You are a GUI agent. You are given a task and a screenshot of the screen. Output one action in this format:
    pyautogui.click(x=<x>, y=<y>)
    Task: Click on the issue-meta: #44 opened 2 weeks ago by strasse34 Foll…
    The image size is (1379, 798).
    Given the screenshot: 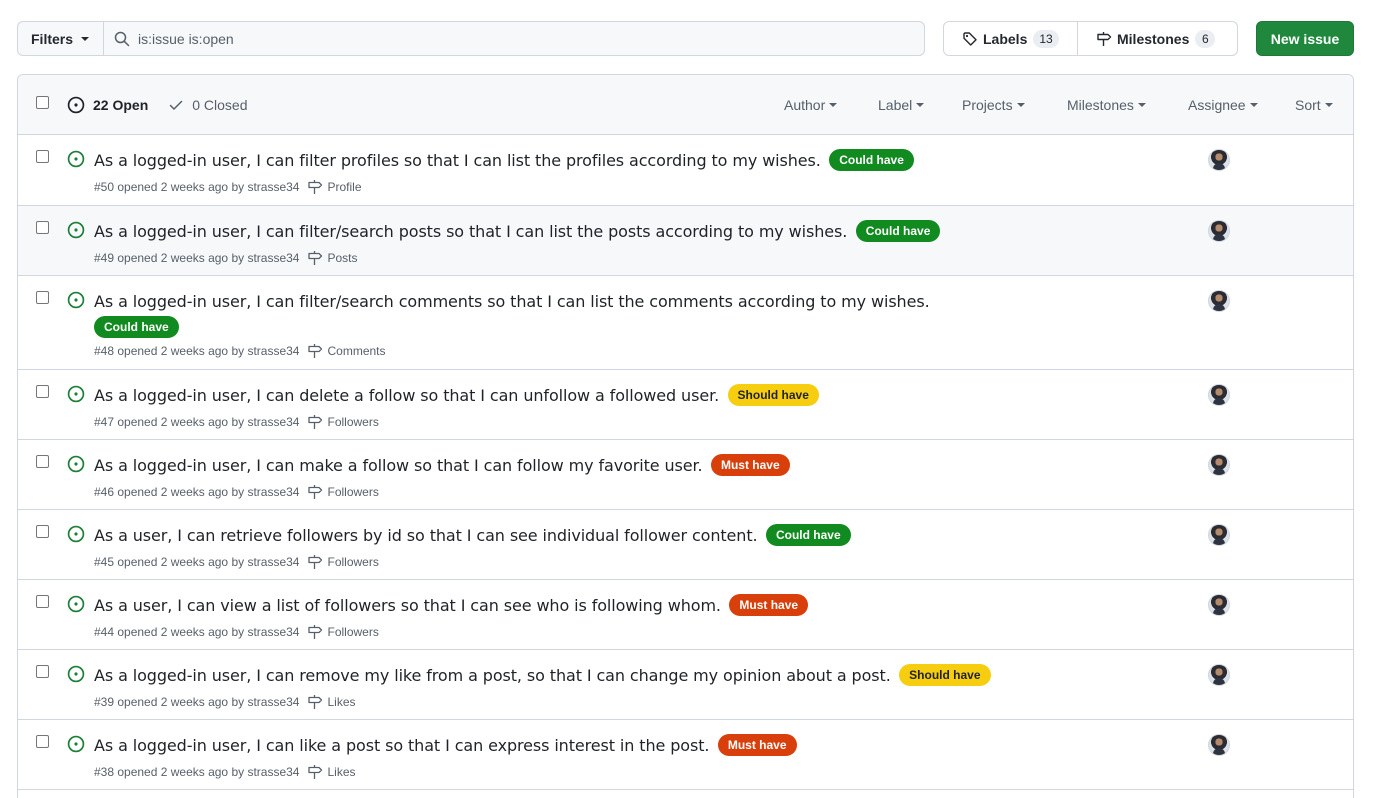 What is the action you would take?
    pyautogui.click(x=236, y=632)
    